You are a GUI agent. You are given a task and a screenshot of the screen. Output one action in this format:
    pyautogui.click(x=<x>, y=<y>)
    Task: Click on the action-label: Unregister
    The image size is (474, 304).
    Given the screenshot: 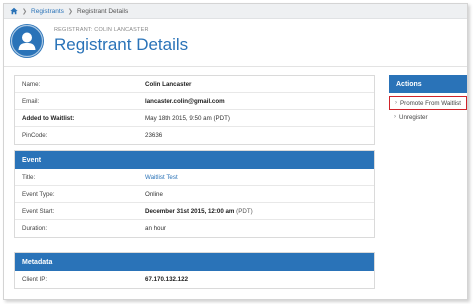 What is the action you would take?
    pyautogui.click(x=413, y=117)
    